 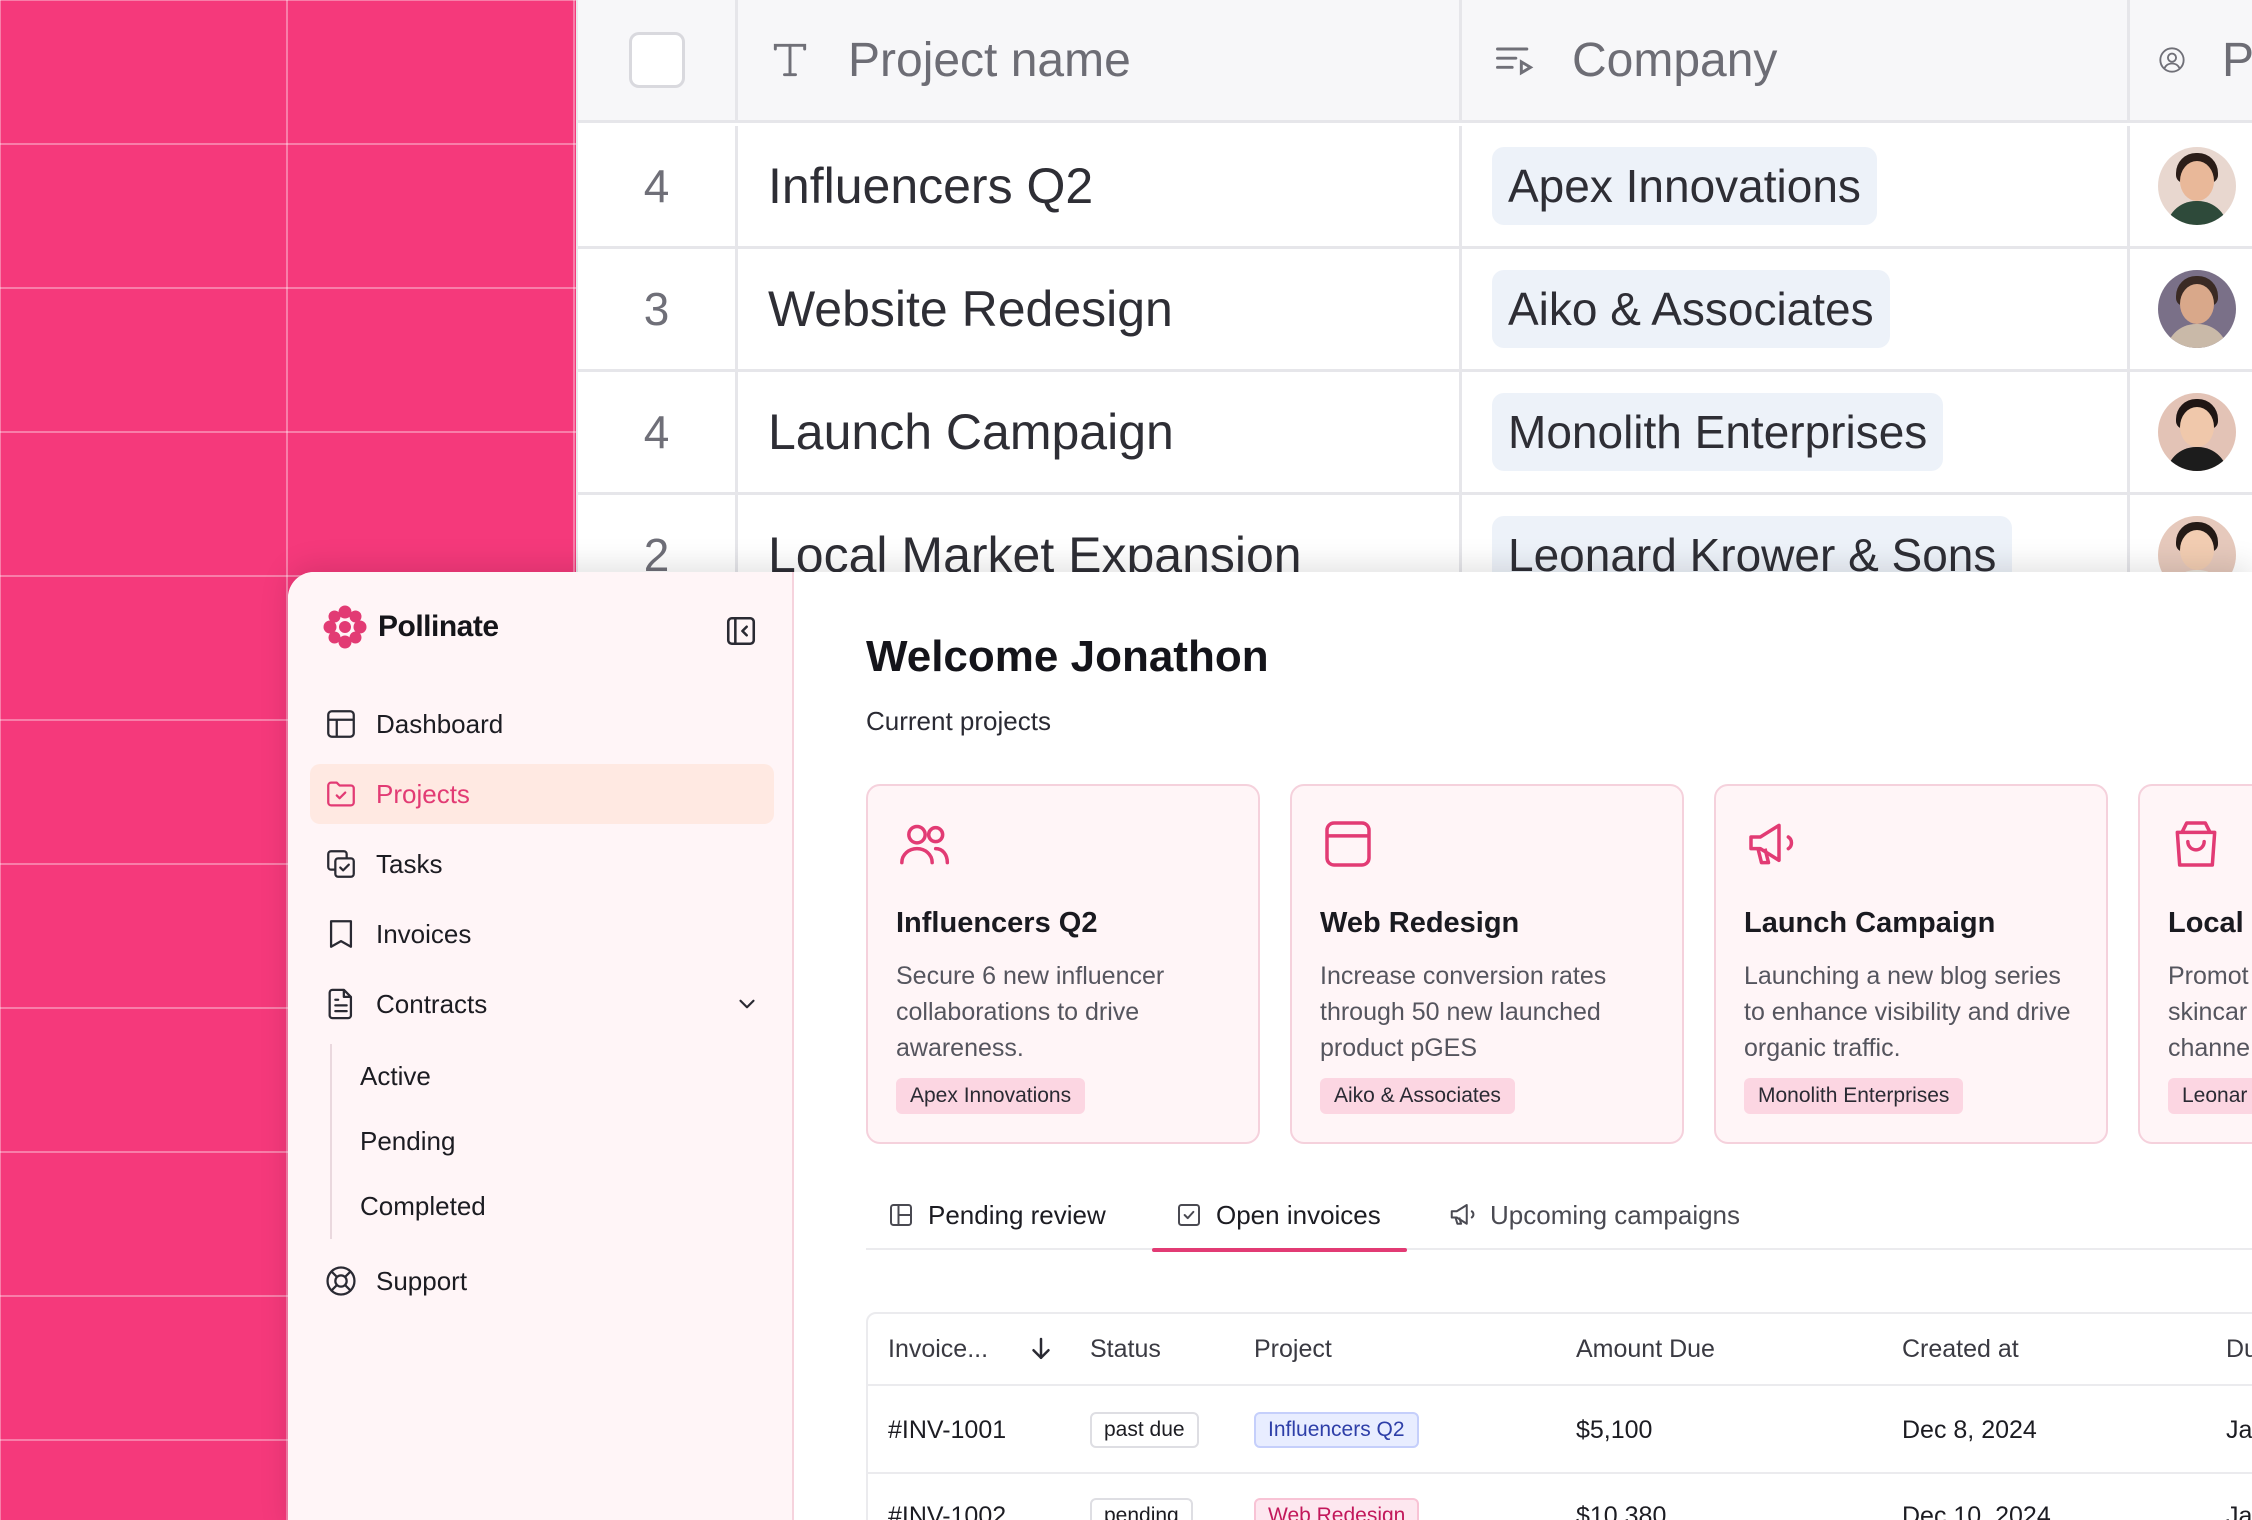 I want to click on table-row: 4 Influencers Q2 Apex Innovations, so click(x=1415, y=187).